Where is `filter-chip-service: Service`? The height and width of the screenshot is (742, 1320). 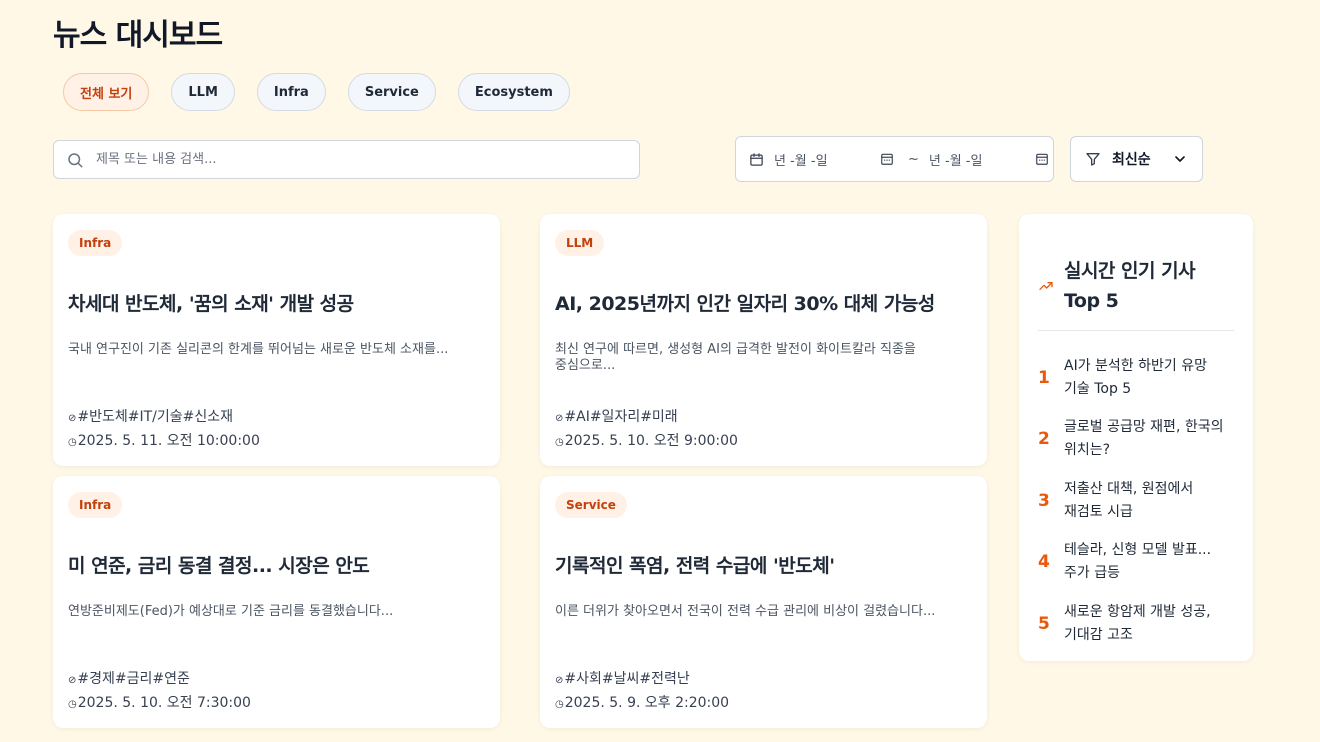 filter-chip-service: Service is located at coordinates (391, 92).